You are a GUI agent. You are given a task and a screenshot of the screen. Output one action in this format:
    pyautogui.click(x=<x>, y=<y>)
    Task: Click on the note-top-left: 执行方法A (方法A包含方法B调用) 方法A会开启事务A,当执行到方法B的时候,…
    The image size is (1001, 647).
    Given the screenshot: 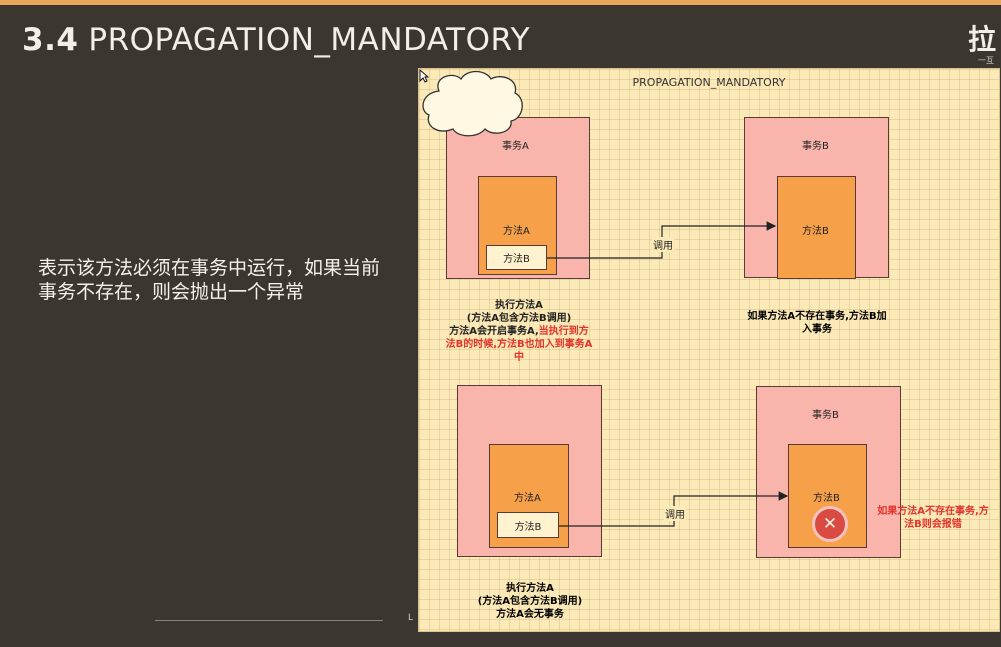 What is the action you would take?
    pyautogui.click(x=519, y=331)
    